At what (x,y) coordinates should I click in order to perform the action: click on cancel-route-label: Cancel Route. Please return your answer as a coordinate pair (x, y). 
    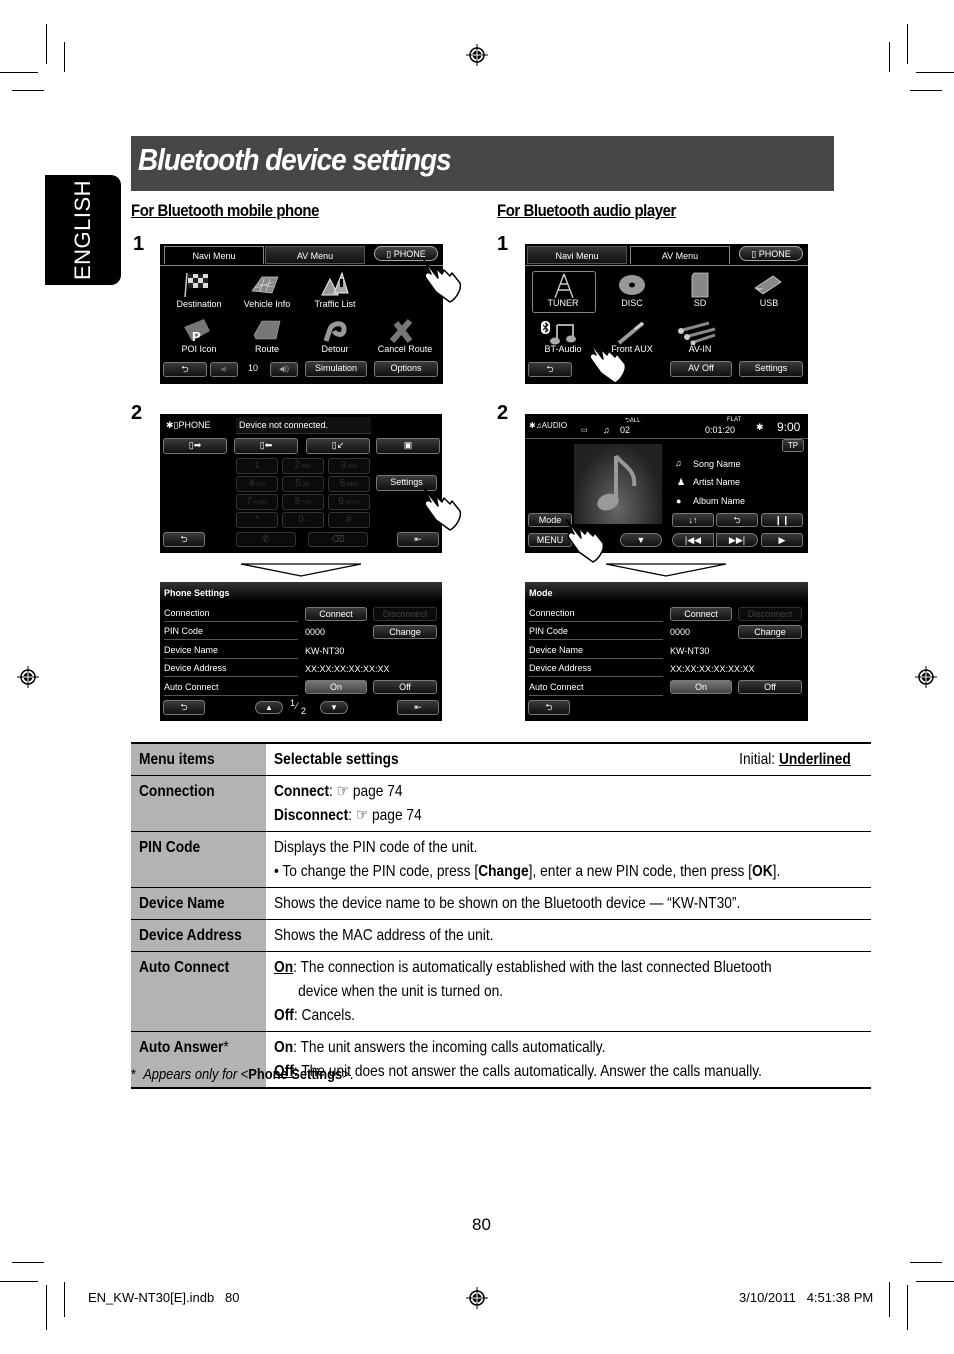
    Looking at the image, I should click on (405, 349).